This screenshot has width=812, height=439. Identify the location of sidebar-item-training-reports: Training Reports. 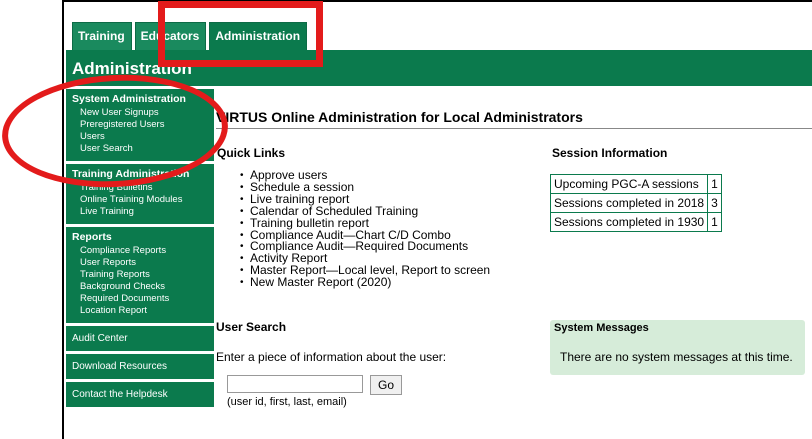
(143, 275).